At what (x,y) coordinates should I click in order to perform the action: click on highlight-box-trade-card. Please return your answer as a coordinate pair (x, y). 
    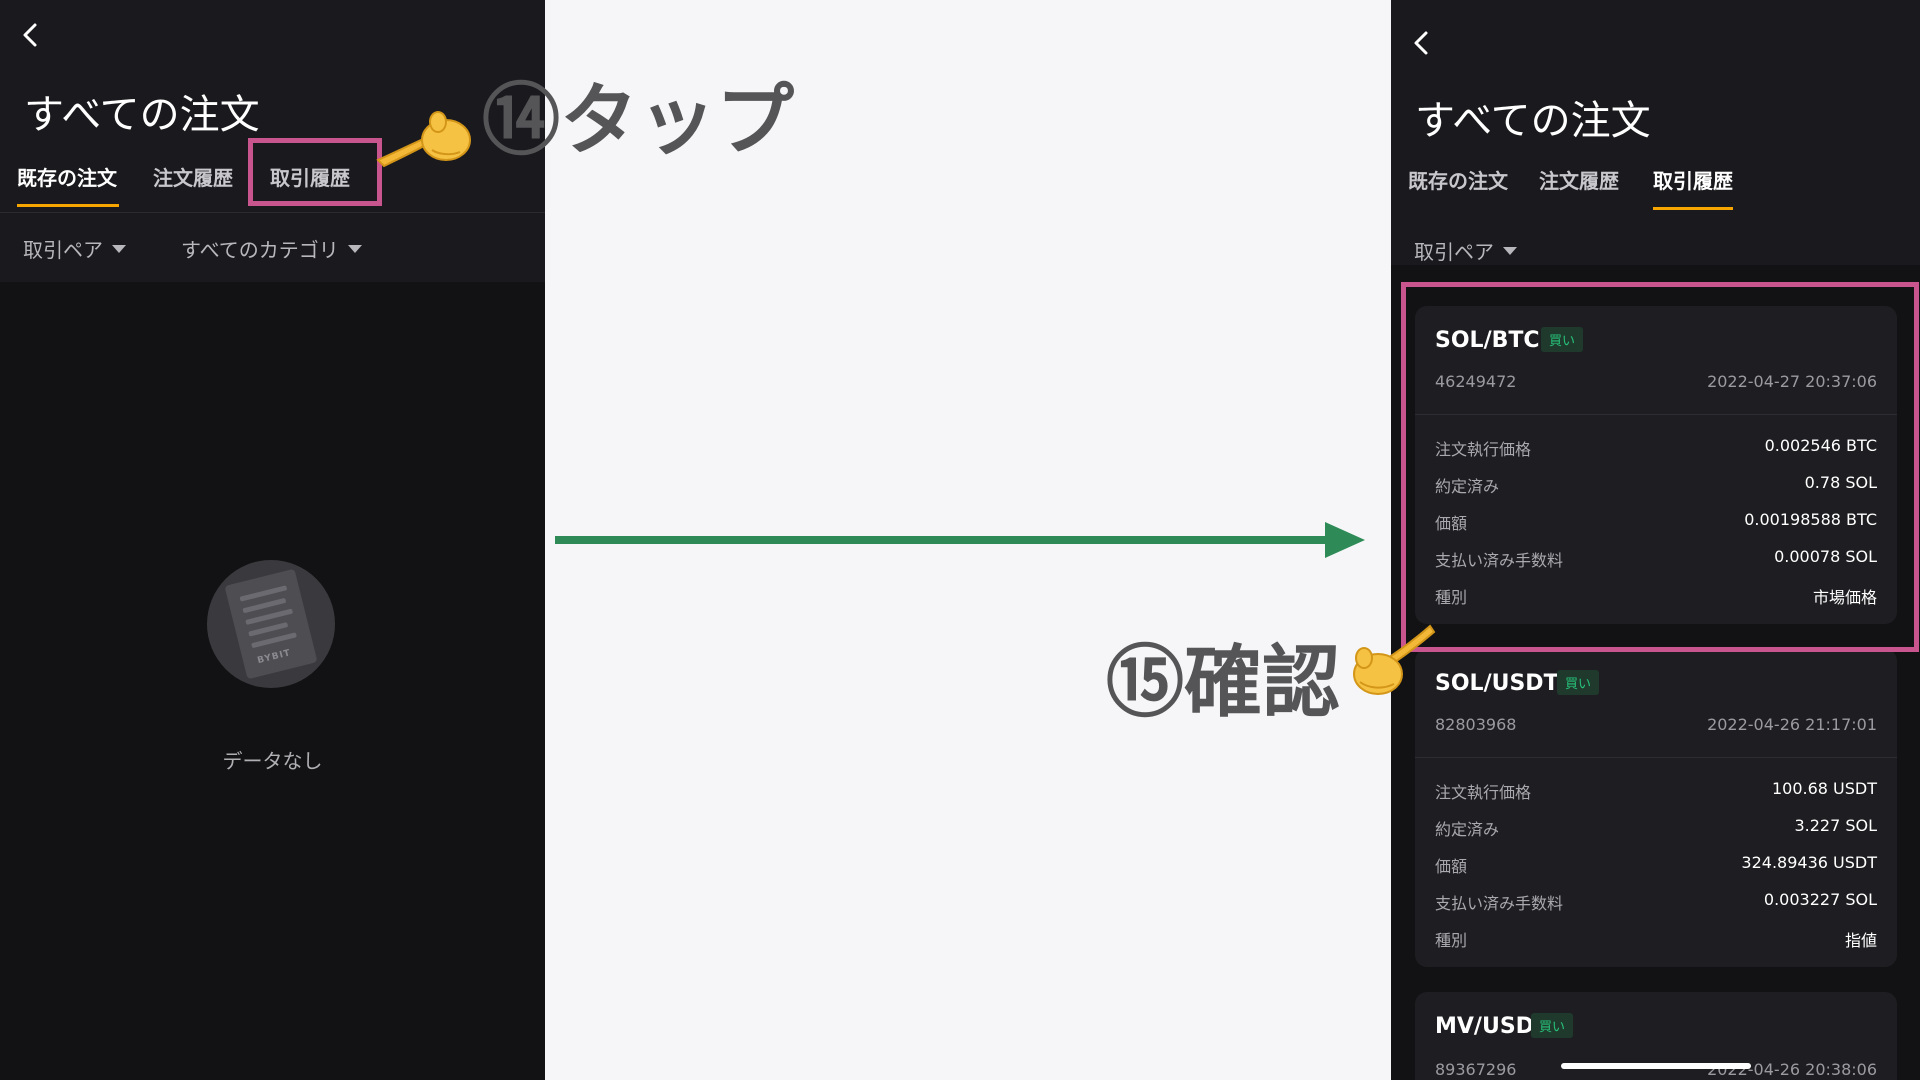
    Looking at the image, I should click on (1660, 467).